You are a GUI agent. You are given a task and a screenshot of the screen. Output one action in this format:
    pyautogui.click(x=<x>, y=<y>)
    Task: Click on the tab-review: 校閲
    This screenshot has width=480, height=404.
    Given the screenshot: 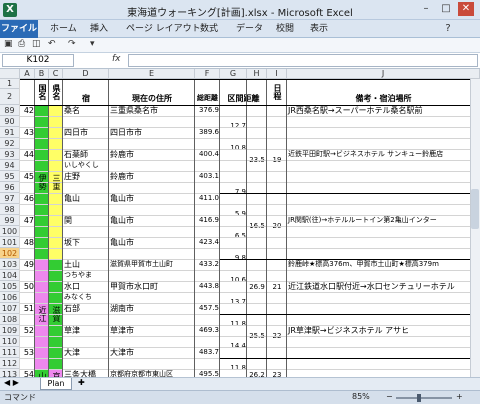 What is the action you would take?
    pyautogui.click(x=285, y=29)
    